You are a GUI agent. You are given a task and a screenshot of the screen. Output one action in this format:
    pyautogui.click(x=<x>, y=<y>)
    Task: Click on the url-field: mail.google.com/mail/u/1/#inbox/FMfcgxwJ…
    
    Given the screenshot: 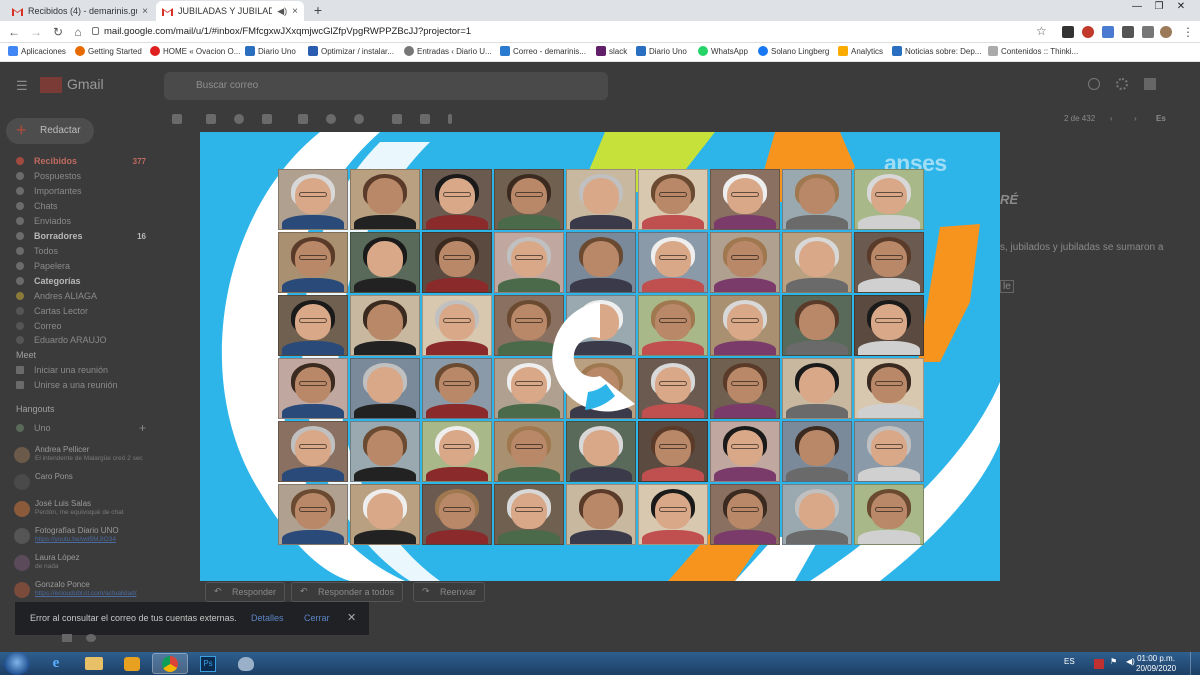 What is the action you would take?
    pyautogui.click(x=287, y=31)
    